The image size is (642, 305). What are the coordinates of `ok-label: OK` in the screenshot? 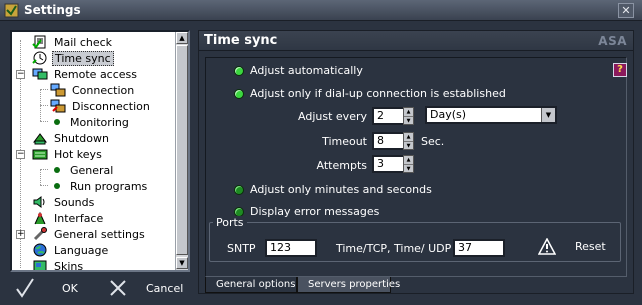 It's located at (70, 288).